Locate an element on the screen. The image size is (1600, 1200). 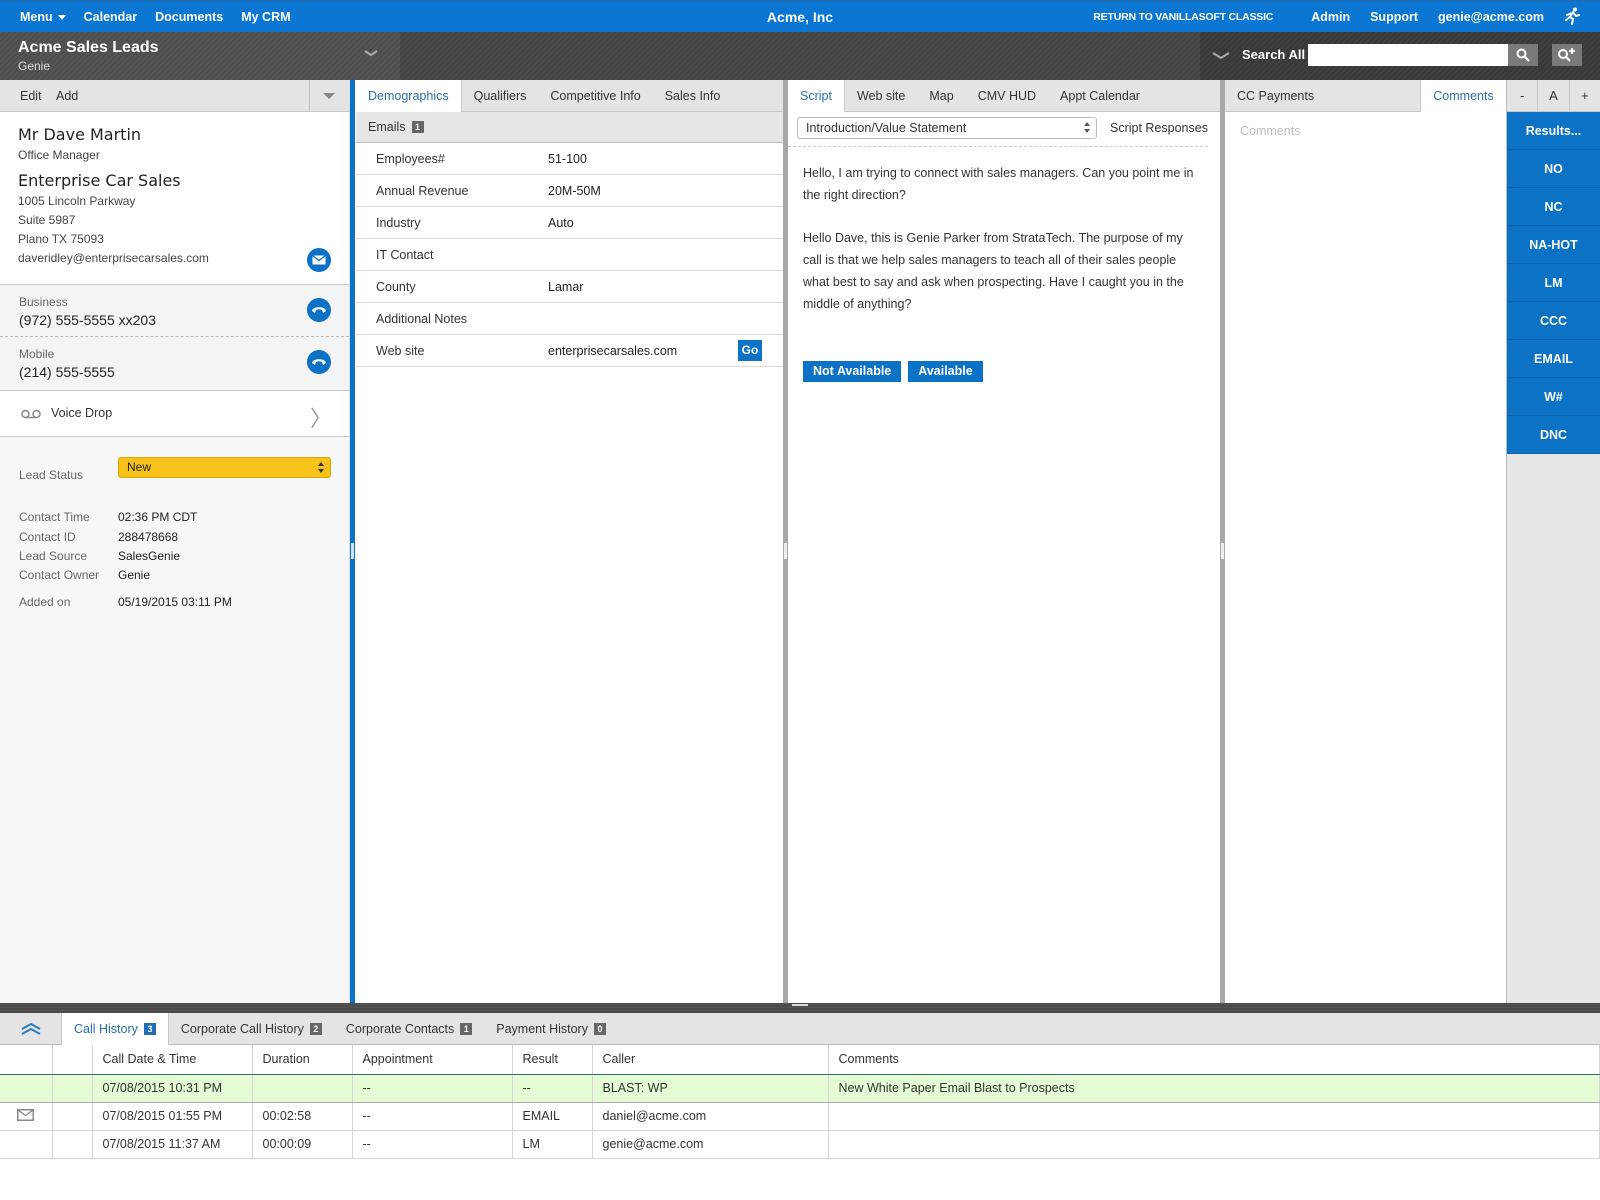
result-button-email: EMAIL is located at coordinates (1553, 359).